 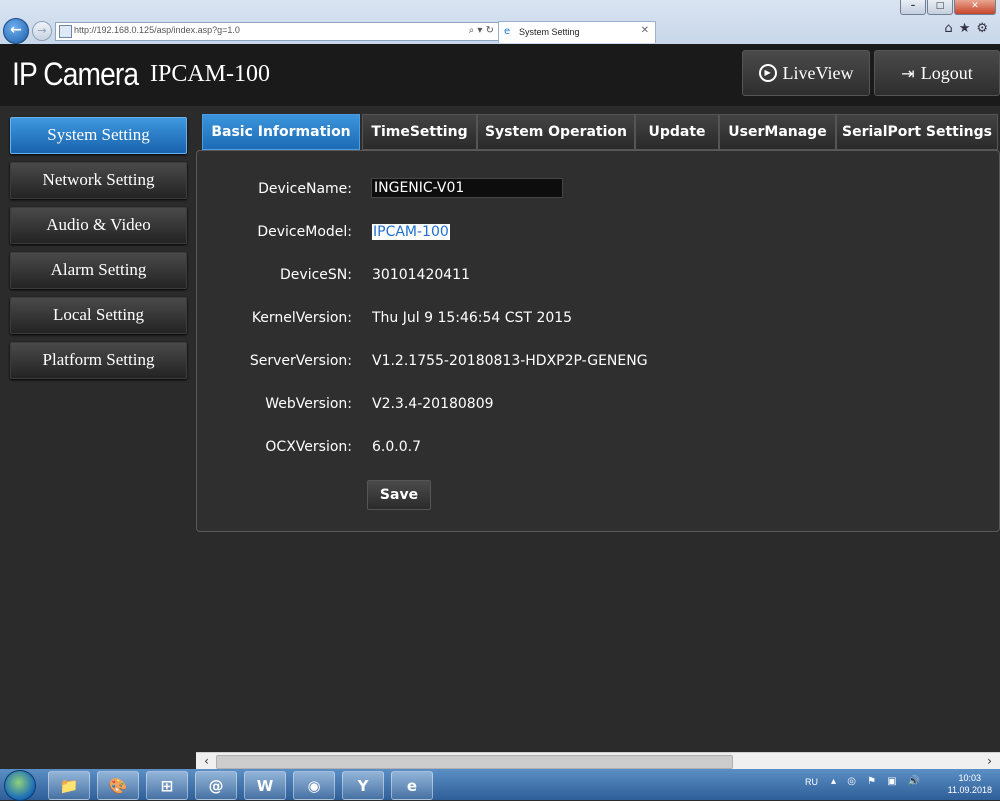 What do you see at coordinates (474, 762) in the screenshot?
I see `scroll-thumb` at bounding box center [474, 762].